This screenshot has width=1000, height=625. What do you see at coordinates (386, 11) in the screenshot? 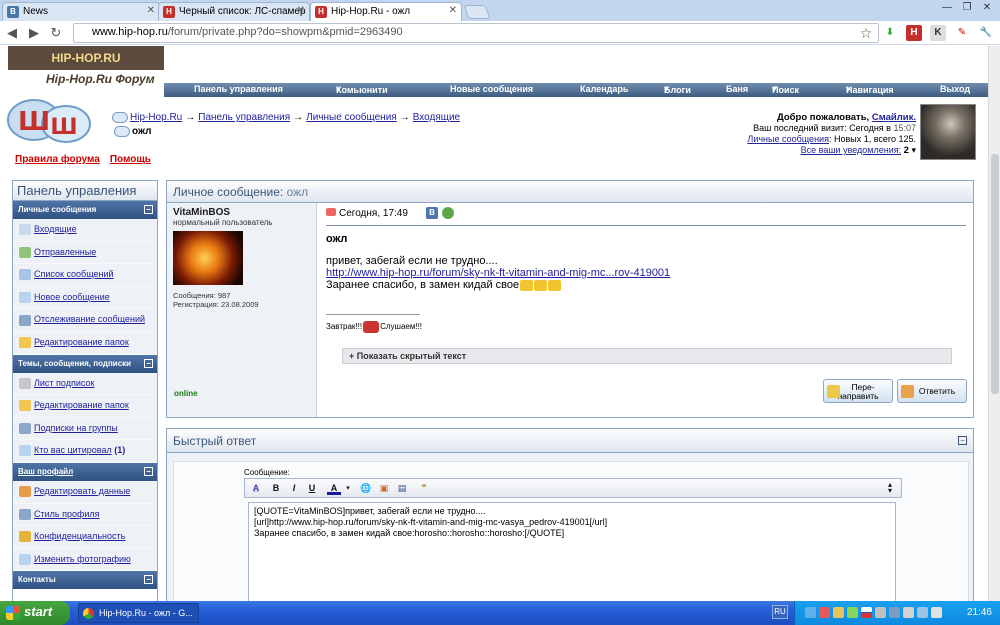
I see `tab-hiphop-active: H Hip-Hop.Ru - ожл ✕` at bounding box center [386, 11].